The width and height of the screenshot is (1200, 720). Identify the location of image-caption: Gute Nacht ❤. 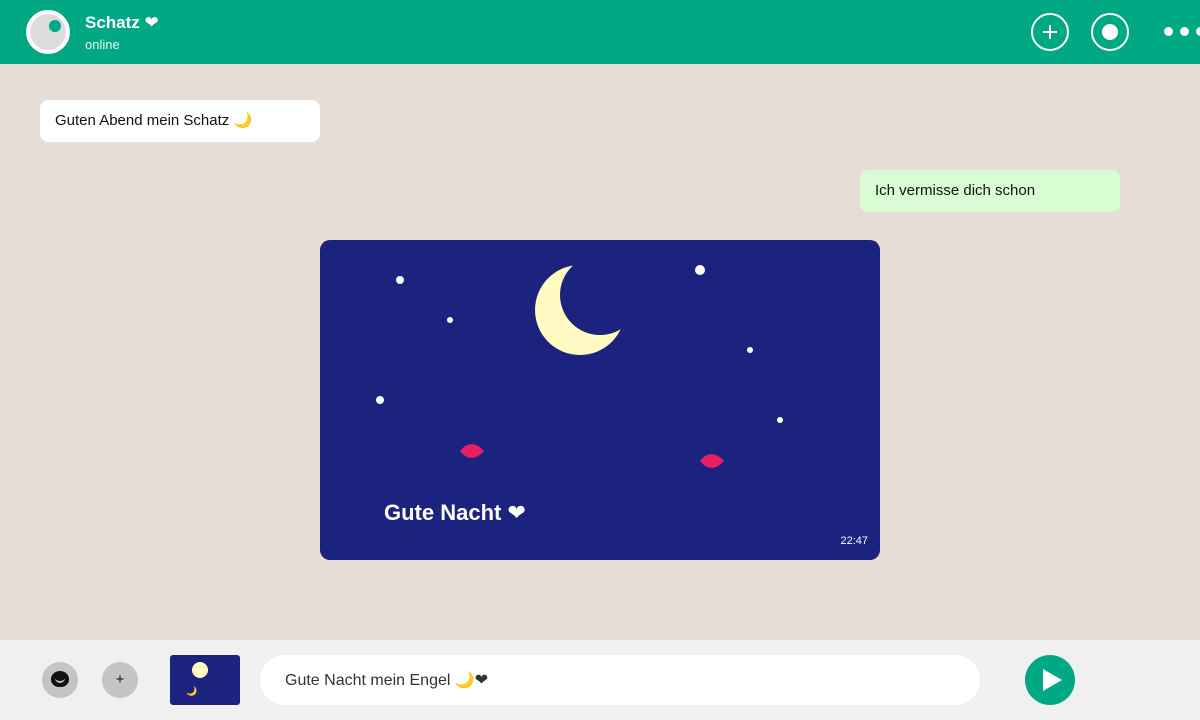
(455, 512).